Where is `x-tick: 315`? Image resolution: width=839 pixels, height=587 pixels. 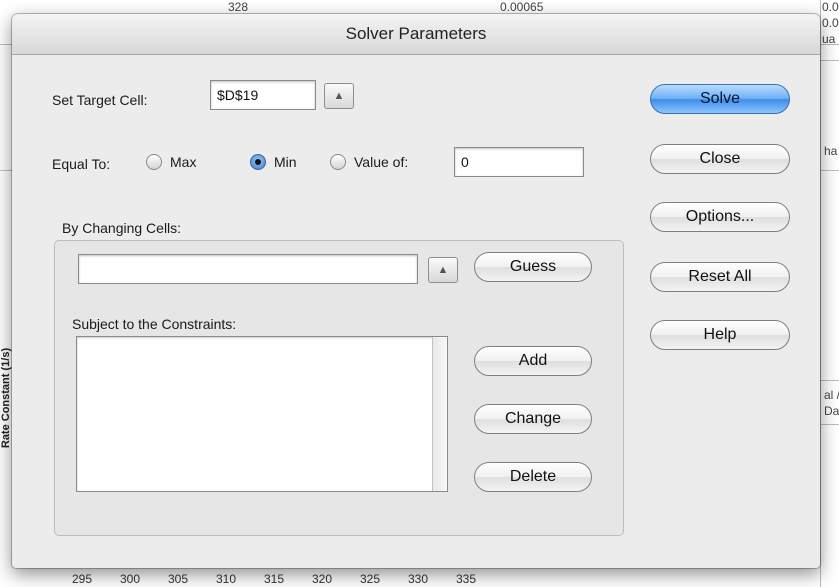 x-tick: 315 is located at coordinates (274, 579).